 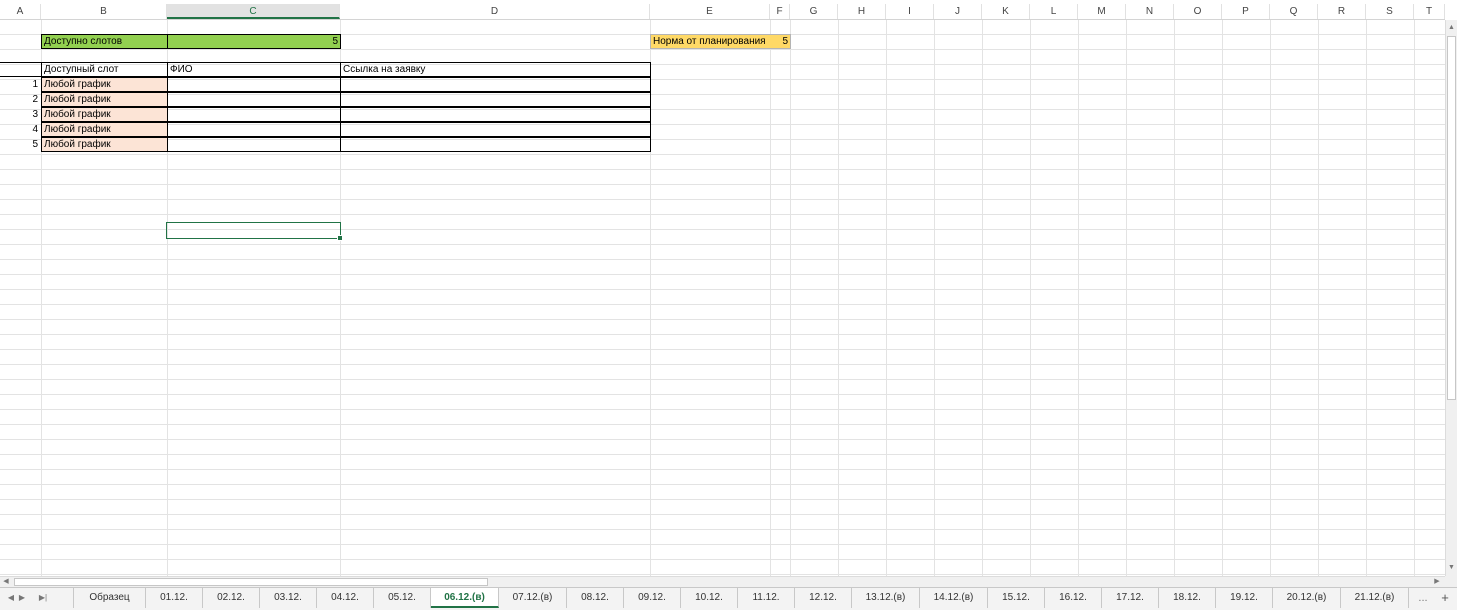 I want to click on cell-d6-link, so click(x=495, y=99).